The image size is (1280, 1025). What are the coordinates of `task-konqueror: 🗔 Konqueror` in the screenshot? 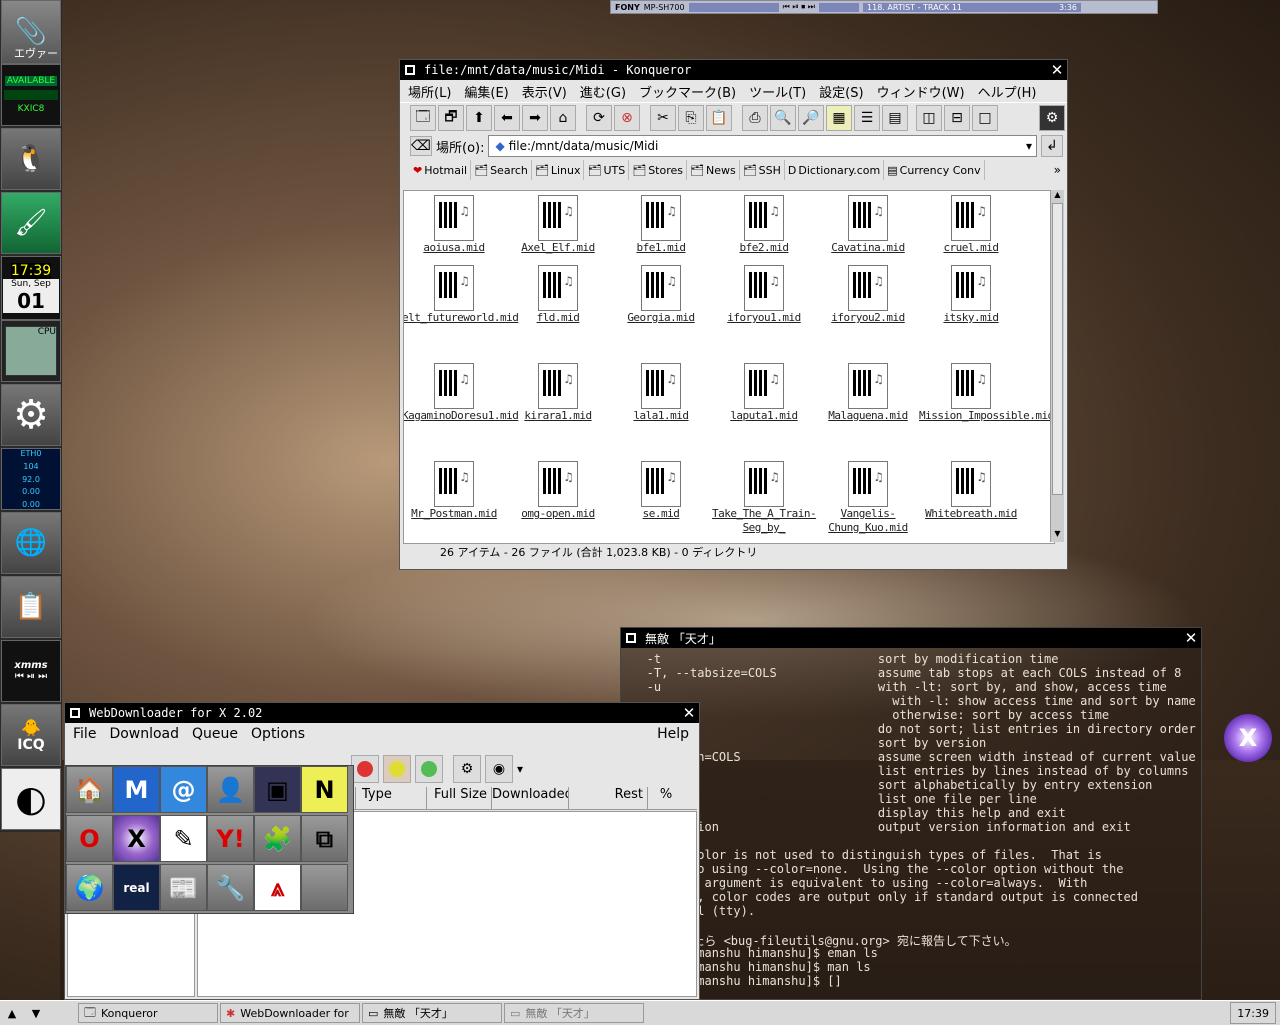 It's located at (148, 1013).